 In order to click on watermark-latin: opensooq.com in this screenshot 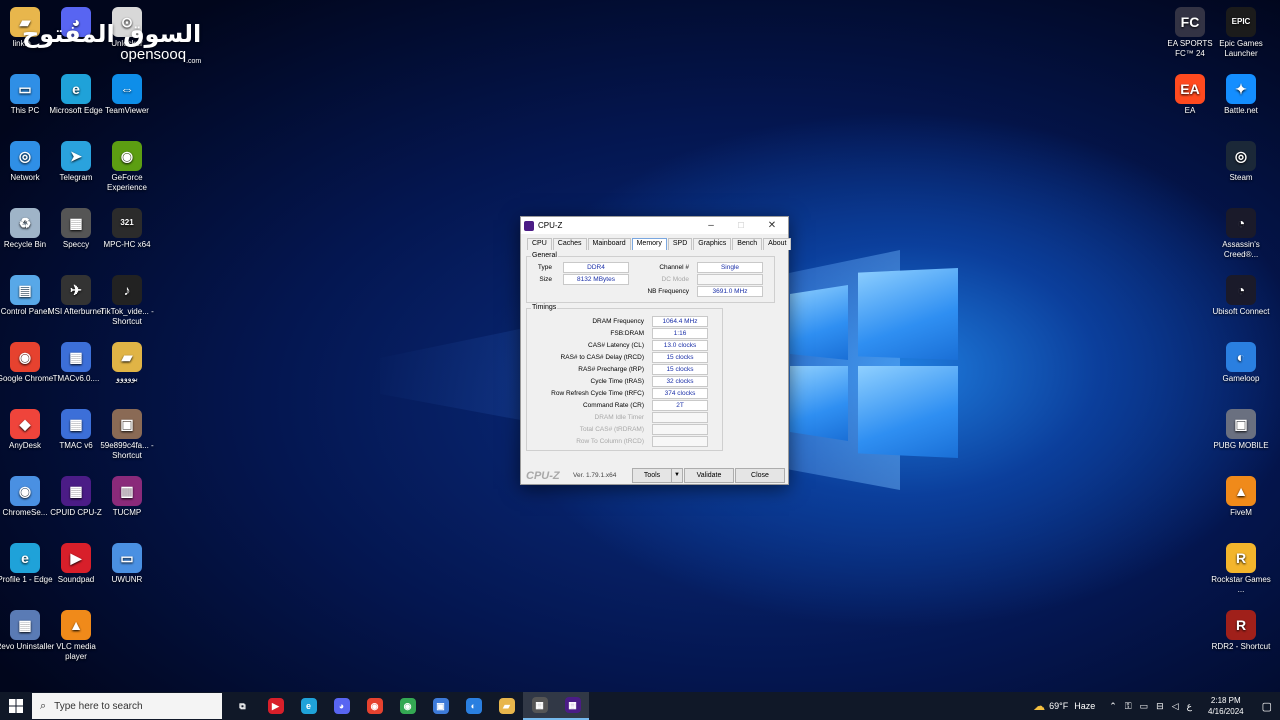, I will do `click(161, 55)`.